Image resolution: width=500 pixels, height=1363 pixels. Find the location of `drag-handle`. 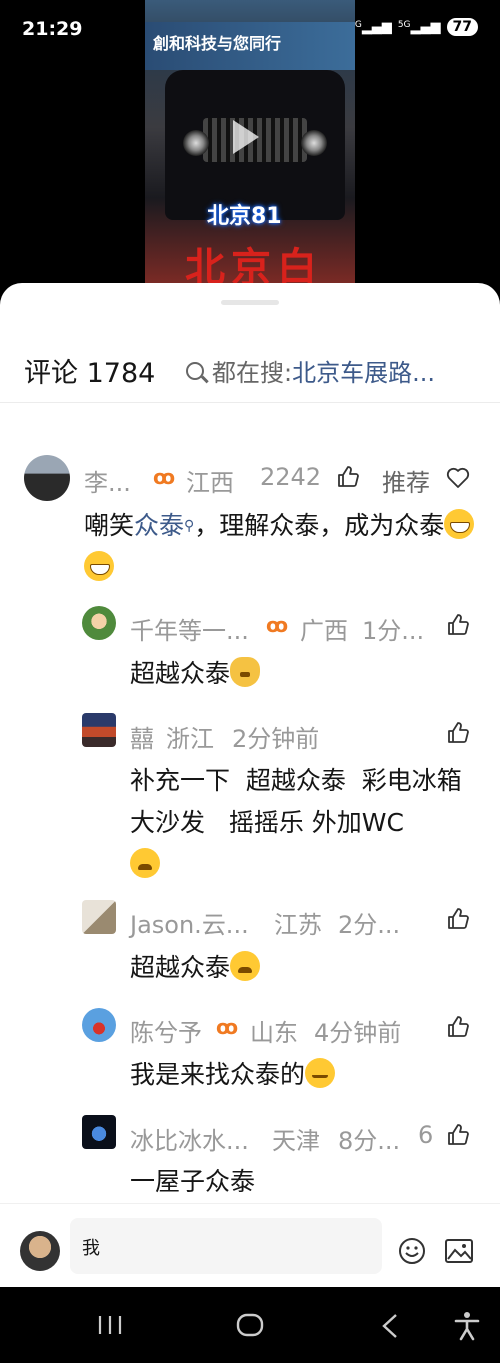

drag-handle is located at coordinates (250, 302).